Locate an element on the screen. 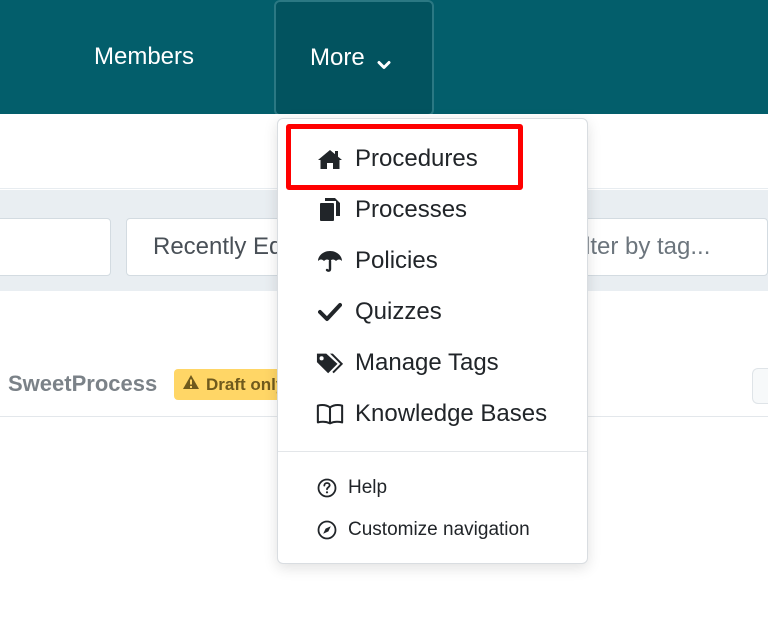  compass-icon is located at coordinates (327, 530).